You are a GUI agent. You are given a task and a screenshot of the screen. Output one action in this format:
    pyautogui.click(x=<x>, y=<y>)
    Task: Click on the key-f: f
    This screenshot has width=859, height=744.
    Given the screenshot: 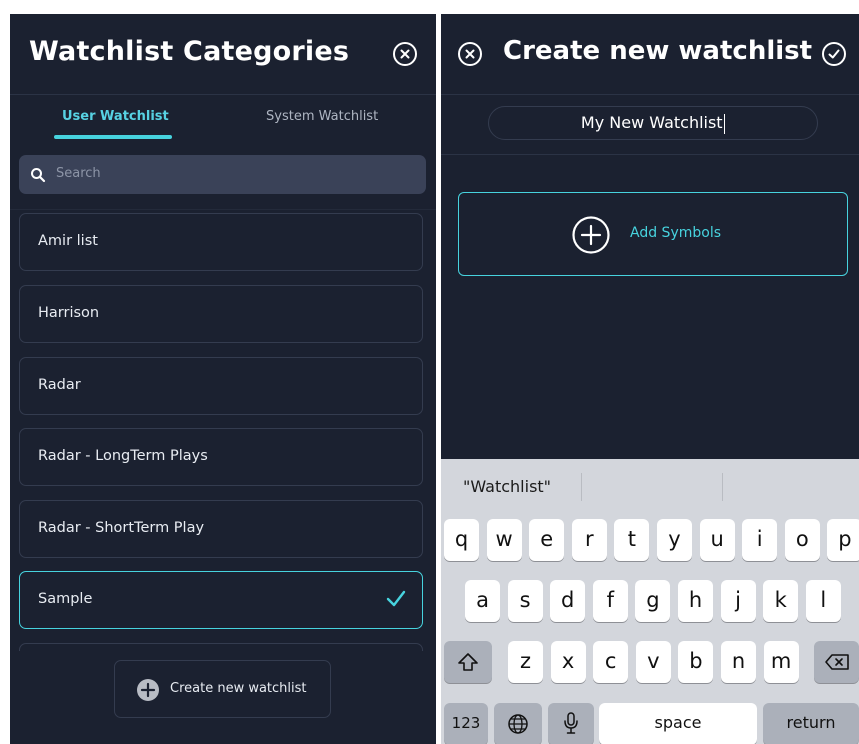 What is the action you would take?
    pyautogui.click(x=610, y=601)
    